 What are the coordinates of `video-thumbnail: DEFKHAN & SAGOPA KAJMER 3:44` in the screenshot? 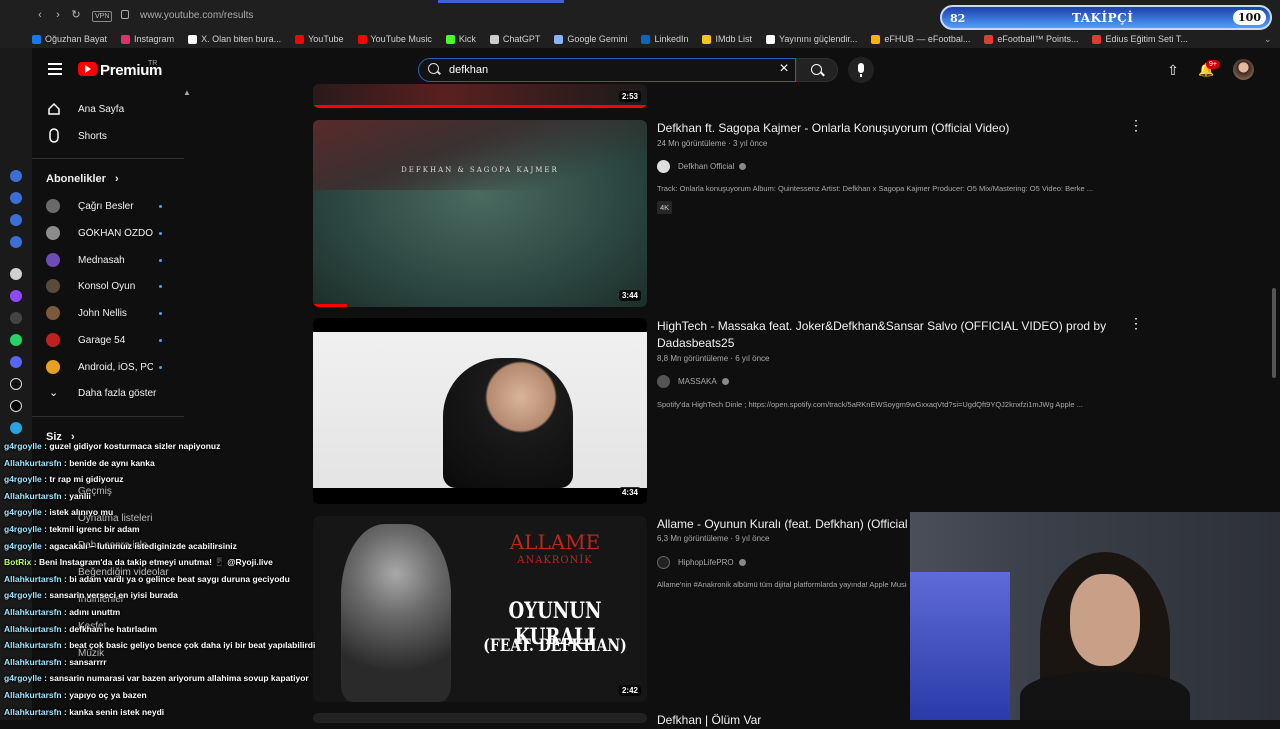 It's located at (480, 213).